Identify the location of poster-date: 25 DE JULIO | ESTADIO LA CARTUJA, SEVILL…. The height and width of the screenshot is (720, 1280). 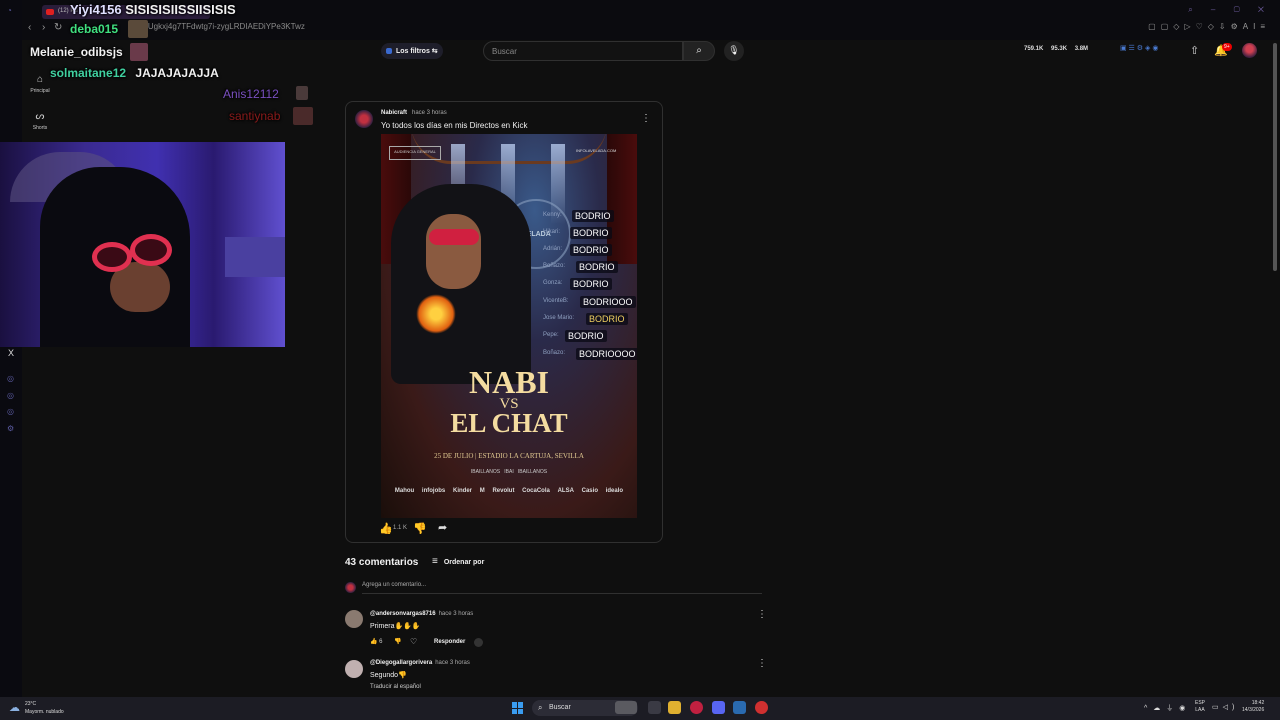
(509, 456).